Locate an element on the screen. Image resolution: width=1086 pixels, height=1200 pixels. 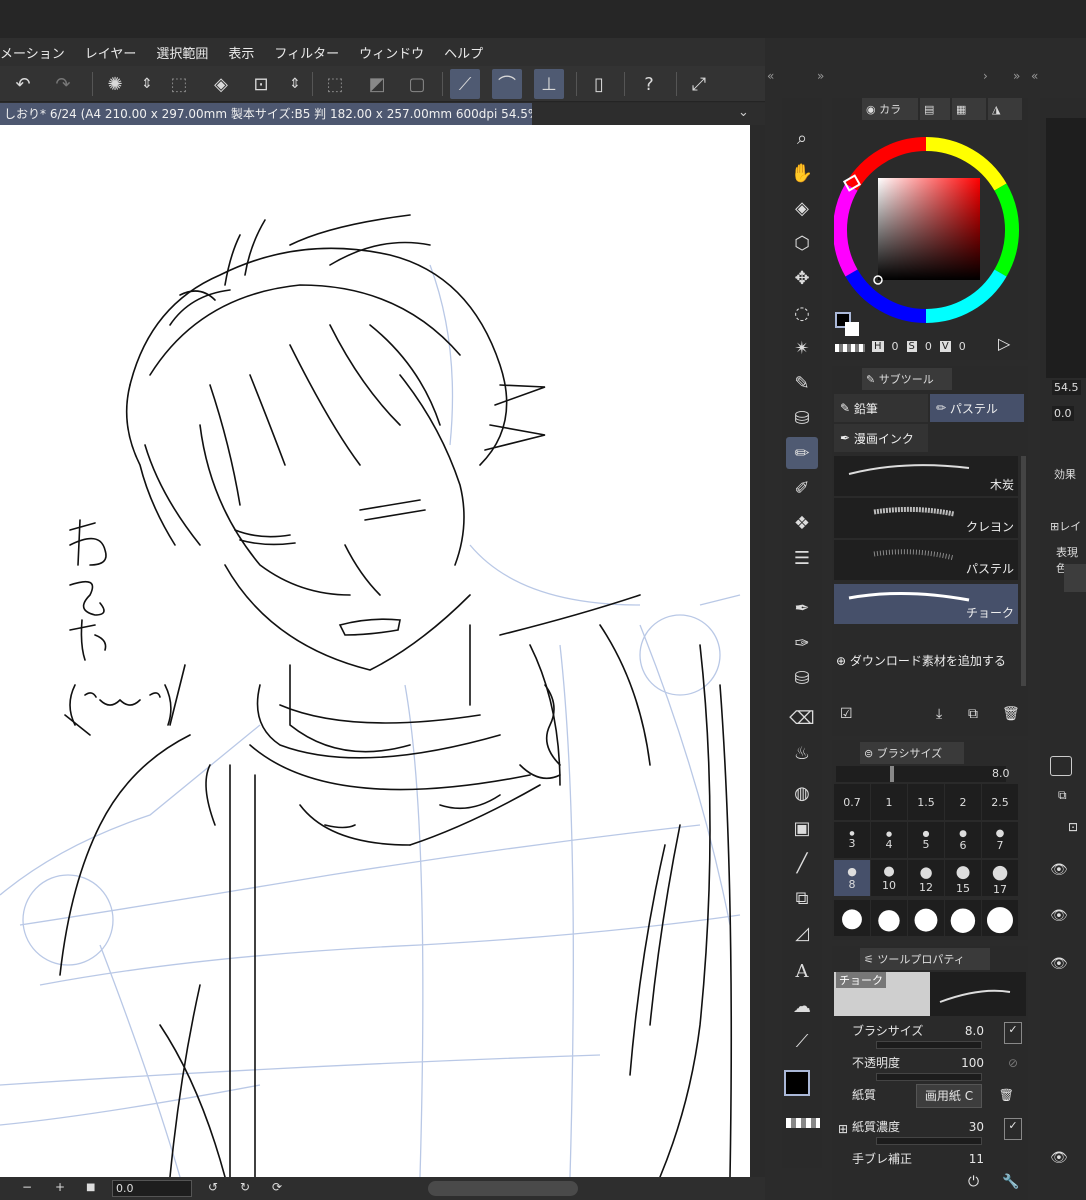
prop-opacity: 不透明度 100 ⊘ is located at coordinates (938, 1069).